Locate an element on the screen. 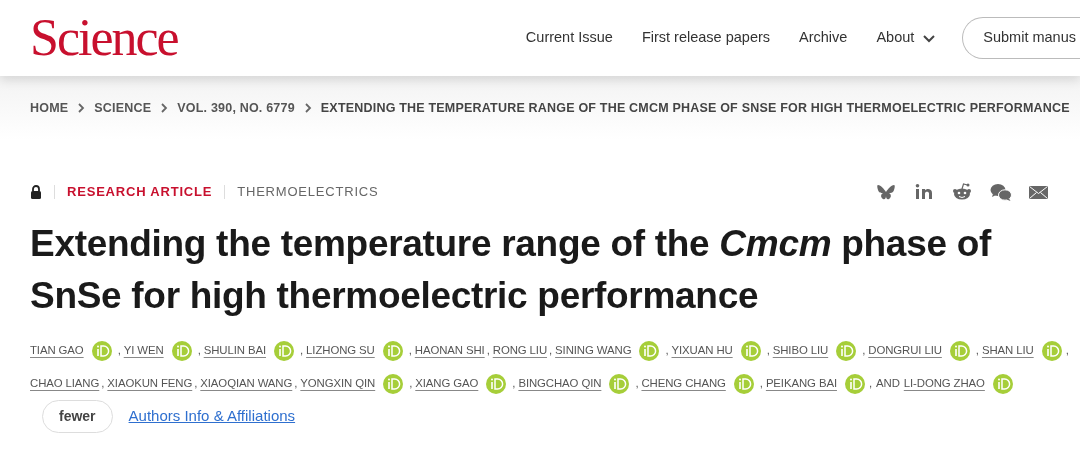 Image resolution: width=1080 pixels, height=456 pixels. fewer-button: fewer is located at coordinates (77, 416).